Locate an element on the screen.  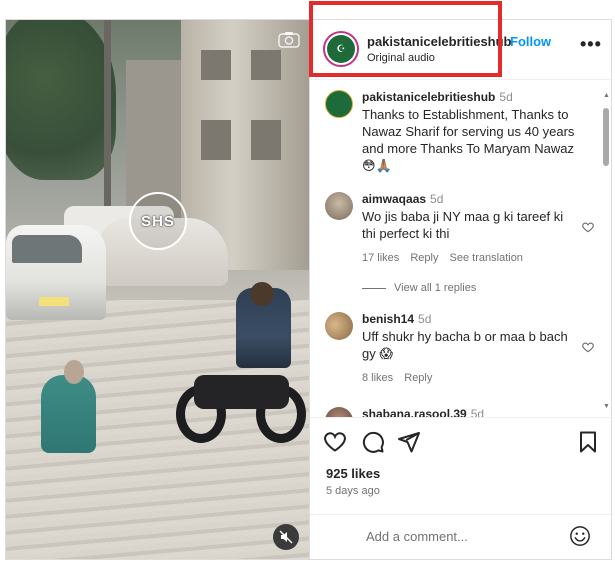
comment-username: aimwaqaas is located at coordinates (394, 199).